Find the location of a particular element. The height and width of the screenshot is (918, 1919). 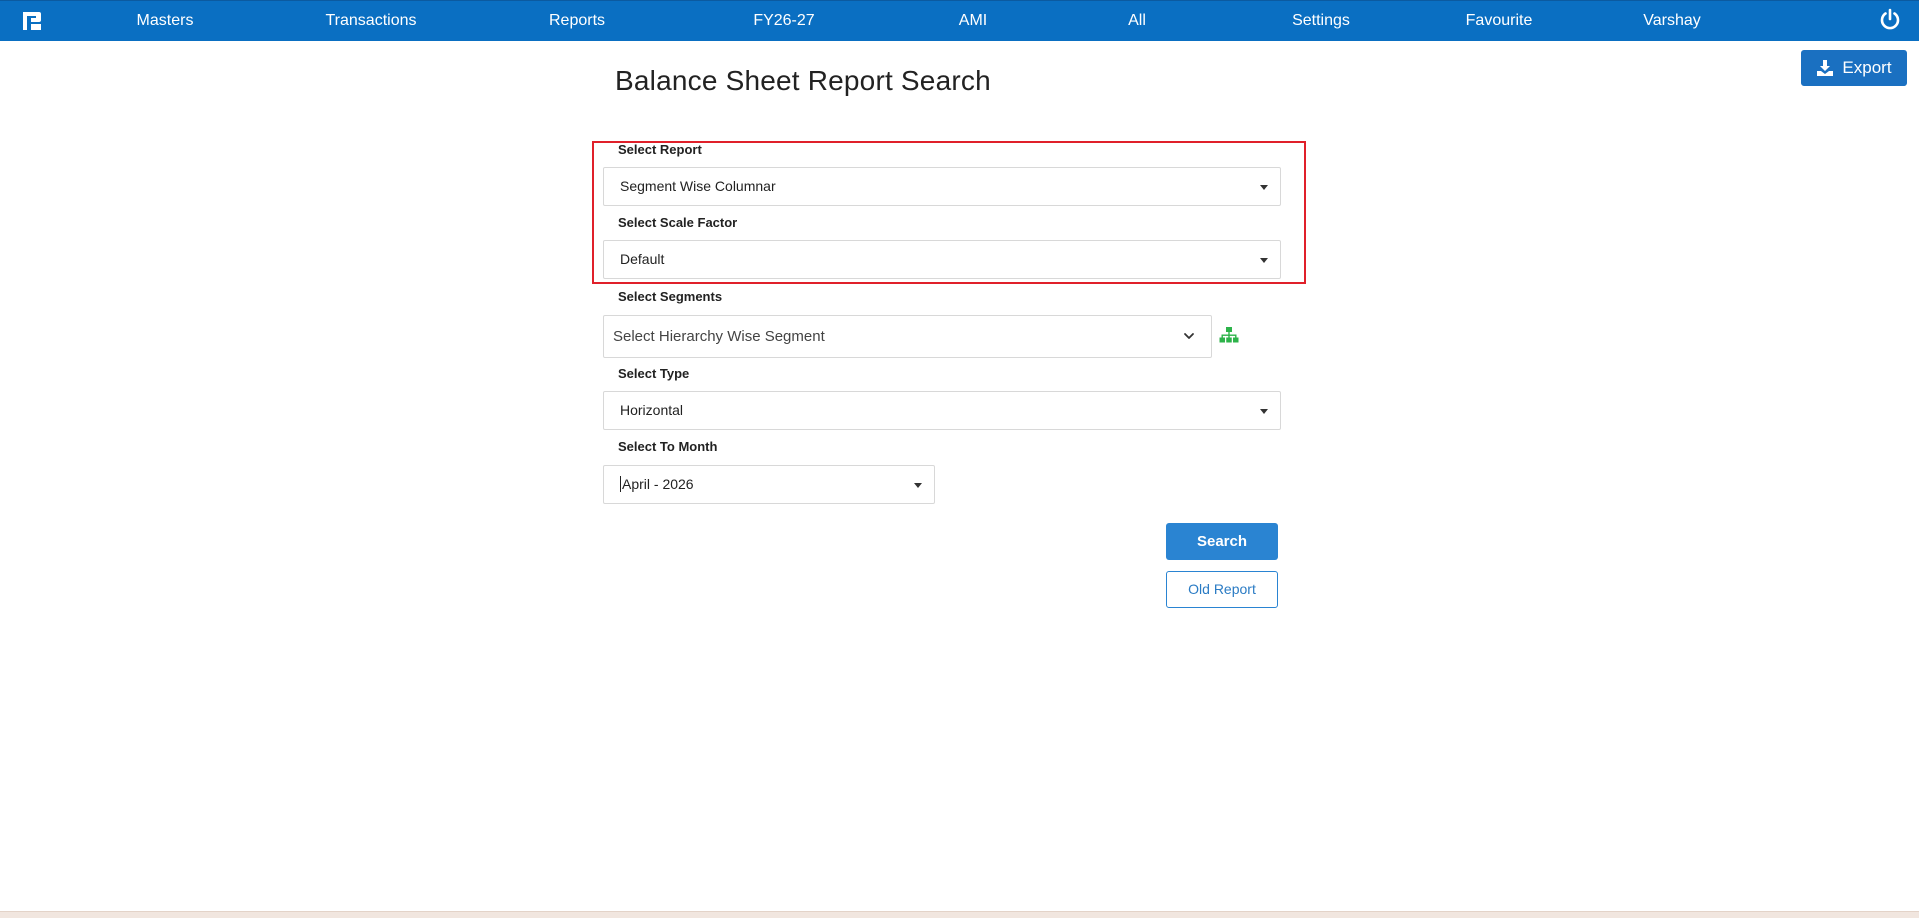

export-button: Export is located at coordinates (1854, 68).